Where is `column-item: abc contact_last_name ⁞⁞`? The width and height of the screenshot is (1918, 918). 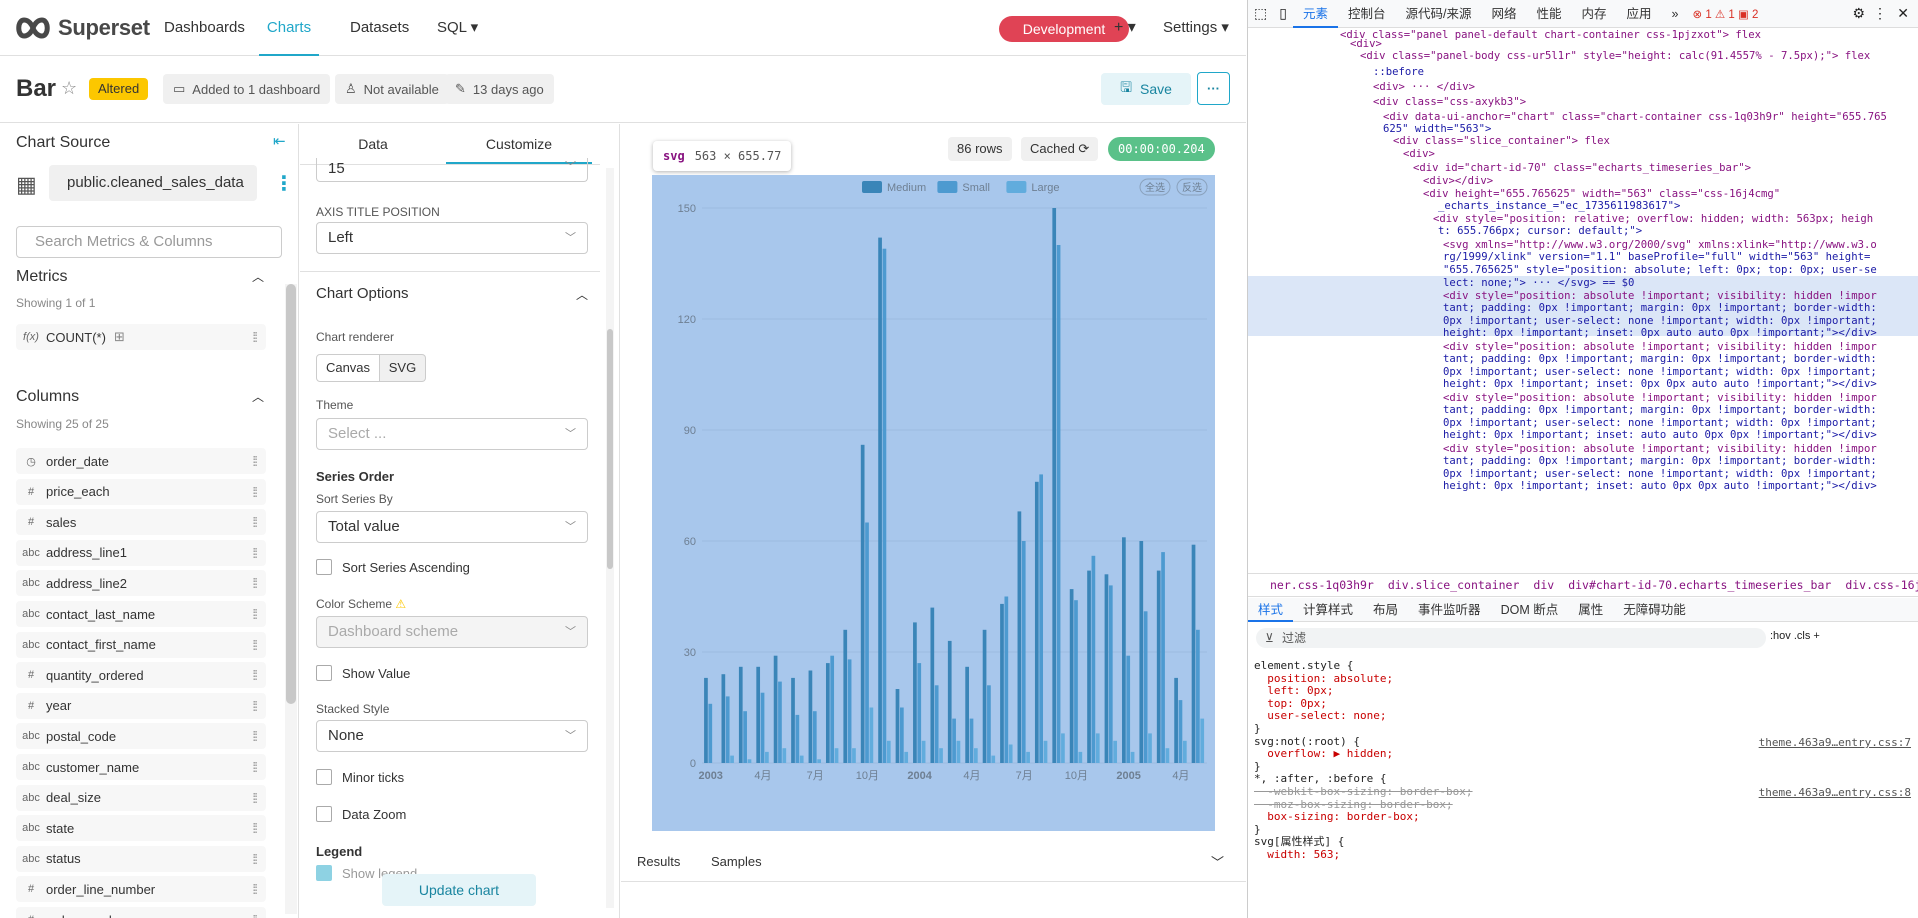 column-item: abc contact_last_name ⁞⁞ is located at coordinates (141, 614).